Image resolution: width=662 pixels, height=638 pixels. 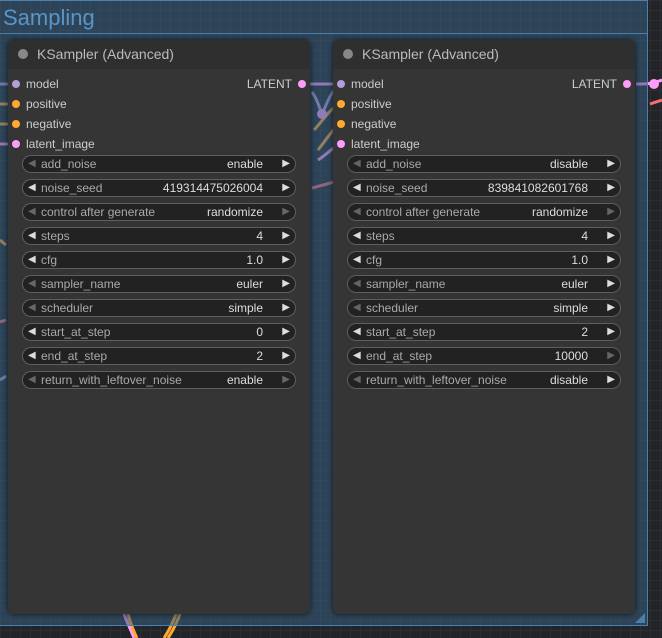 I want to click on widget-value: 10000, so click(x=571, y=356).